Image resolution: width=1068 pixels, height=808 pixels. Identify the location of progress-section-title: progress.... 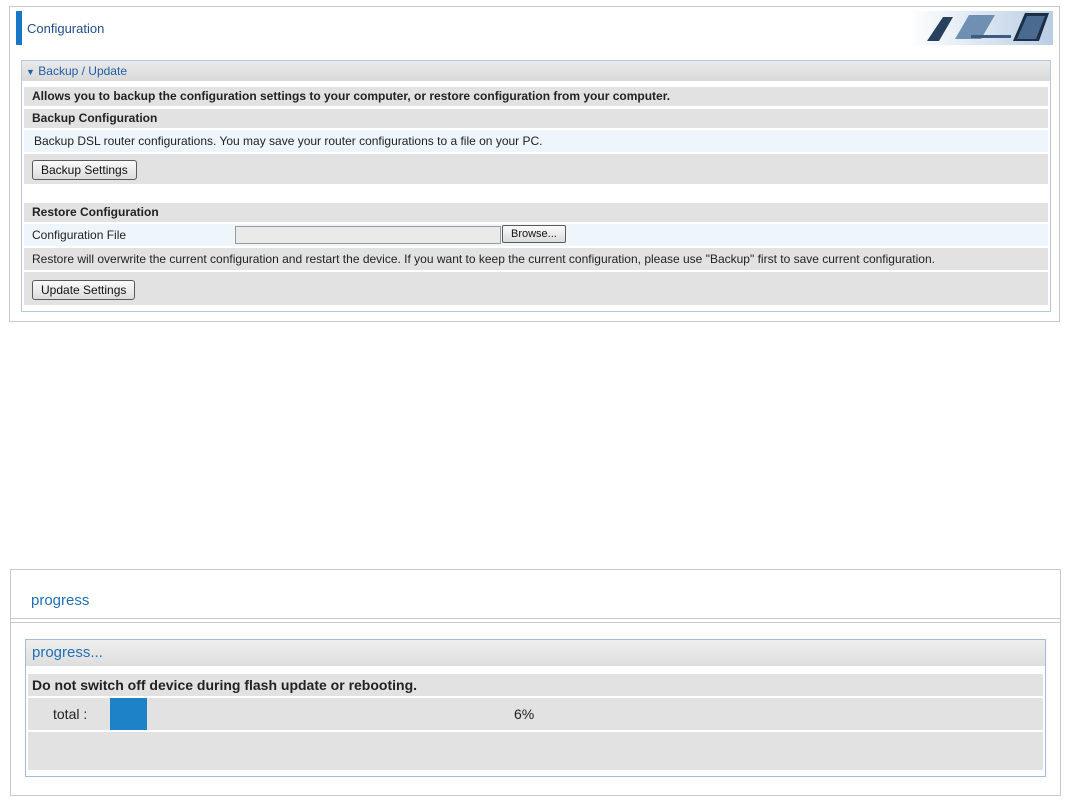
(535, 653).